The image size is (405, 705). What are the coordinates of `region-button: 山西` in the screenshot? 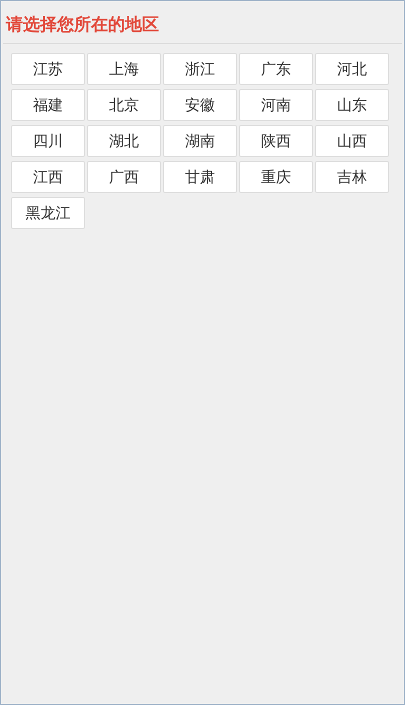 It's located at (352, 141).